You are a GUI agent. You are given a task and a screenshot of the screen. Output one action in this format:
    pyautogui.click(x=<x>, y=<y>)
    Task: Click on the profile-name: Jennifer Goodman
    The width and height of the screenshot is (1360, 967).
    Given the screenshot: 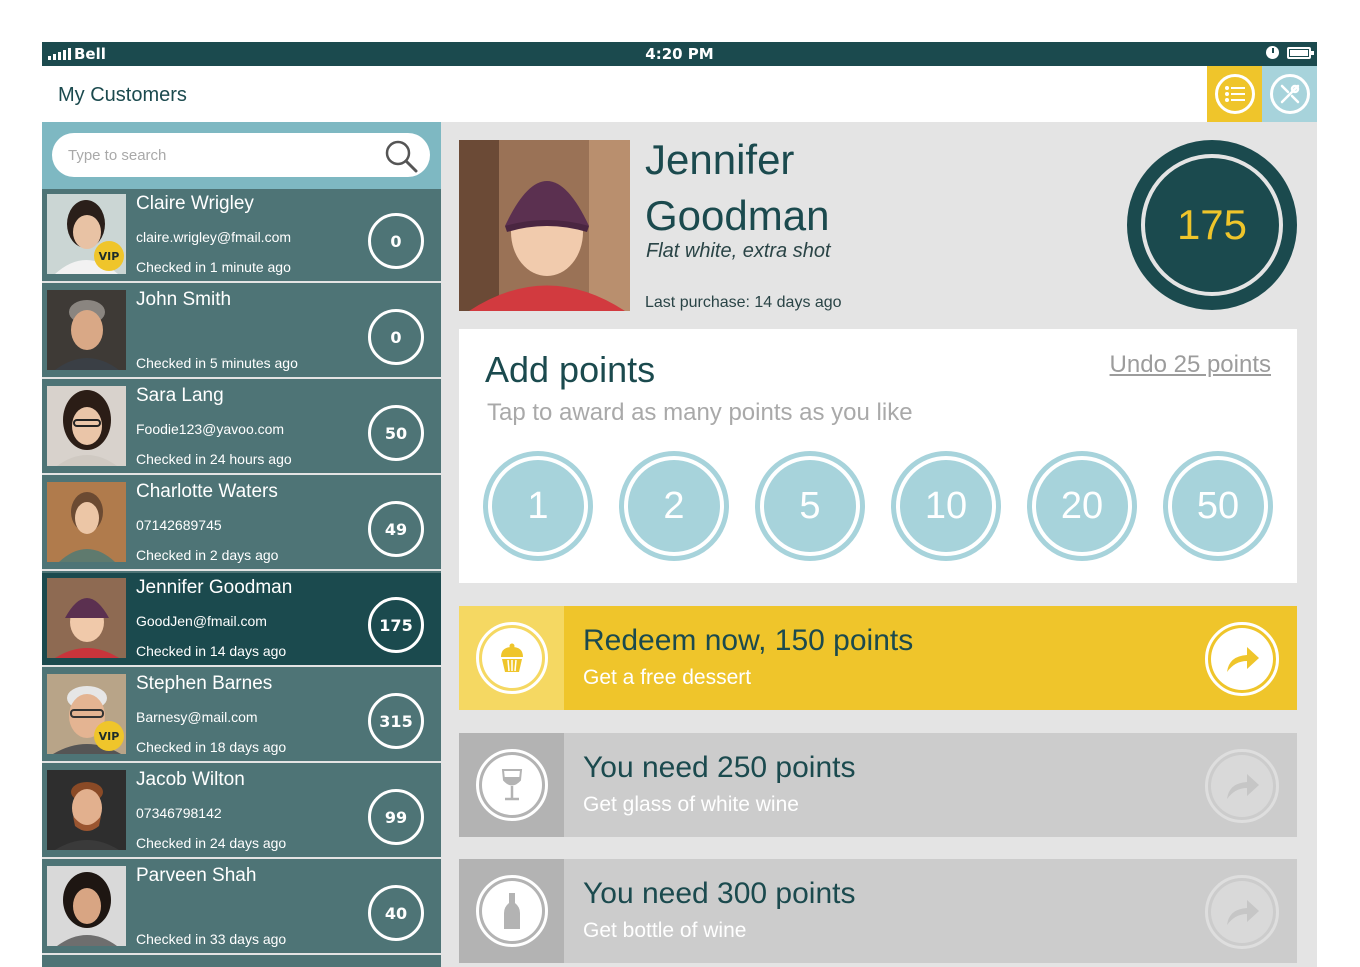 What is the action you would take?
    pyautogui.click(x=860, y=188)
    